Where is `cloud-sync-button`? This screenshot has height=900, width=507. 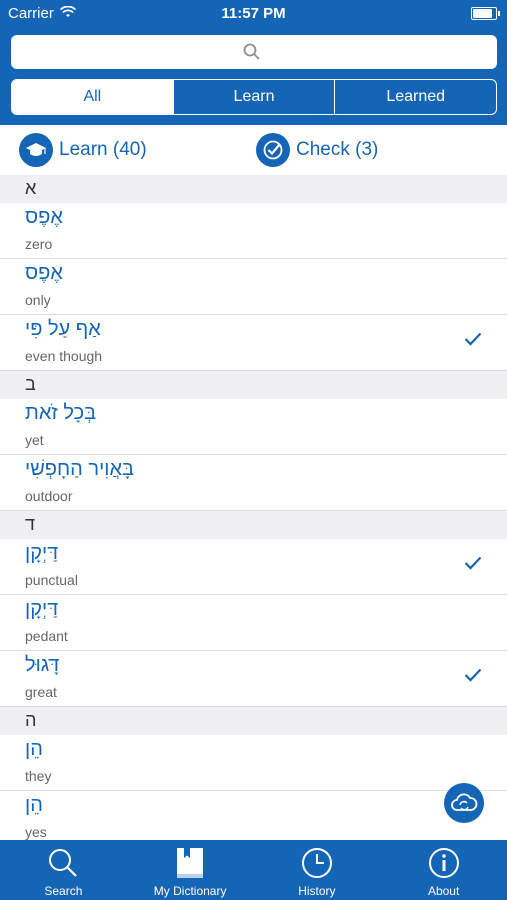
cloud-sync-button is located at coordinates (464, 803).